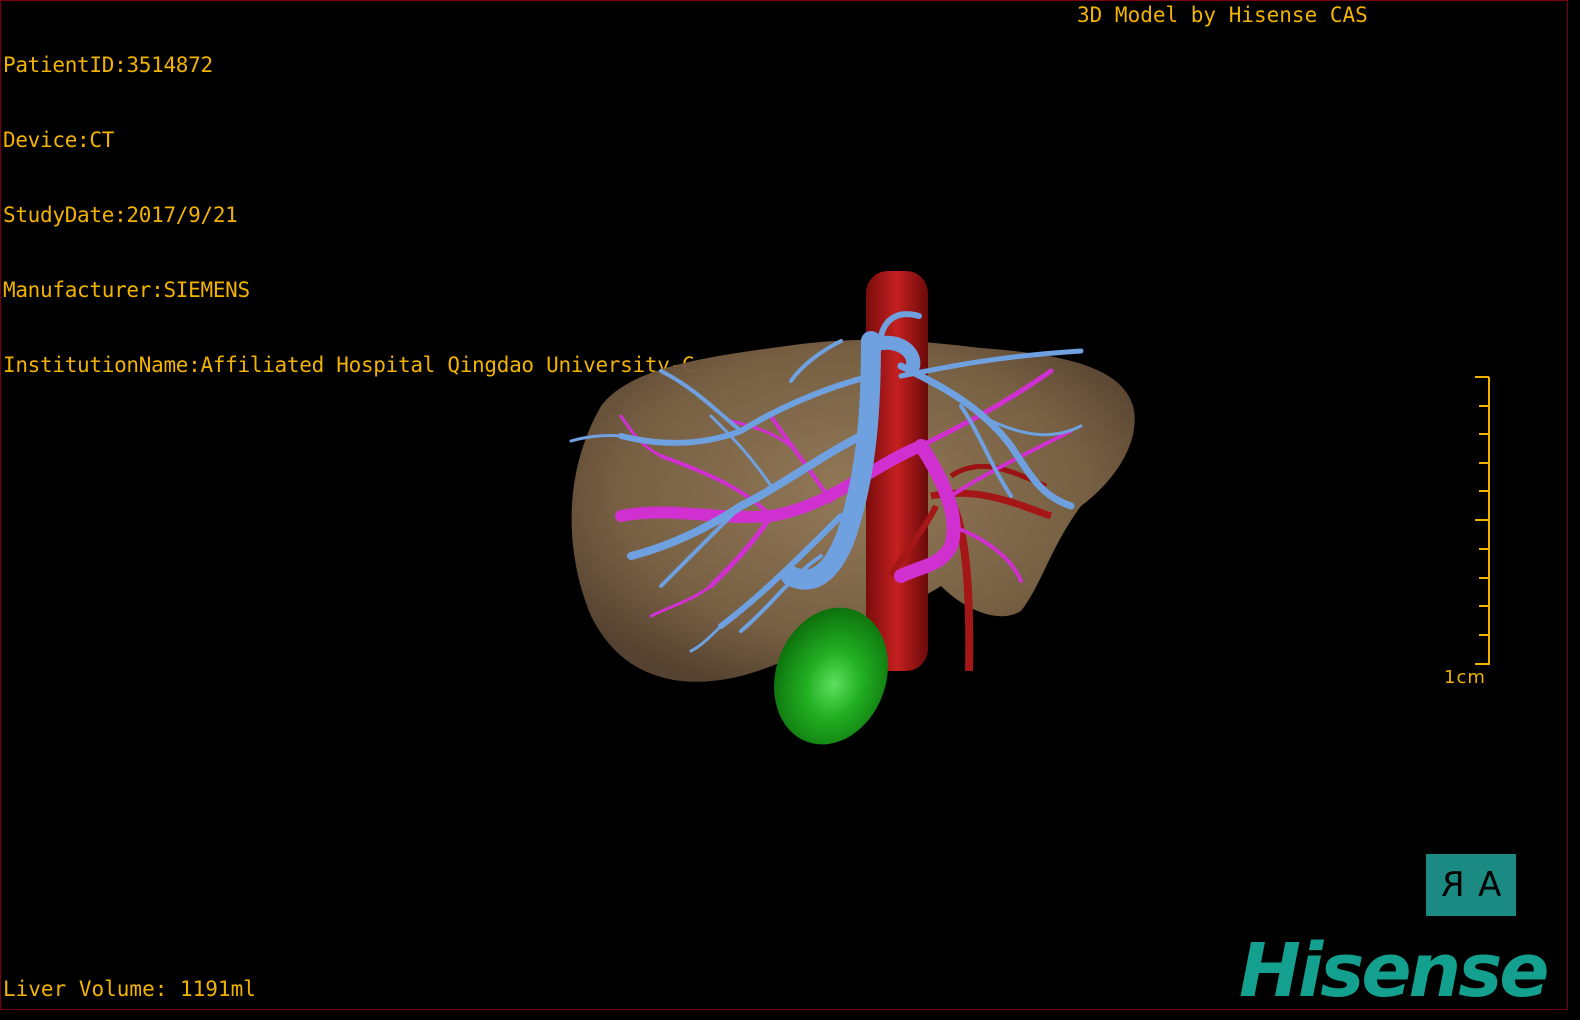 The image size is (1580, 1020). Describe the element at coordinates (59, 140) in the screenshot. I see `device-text: Device:CT` at that location.